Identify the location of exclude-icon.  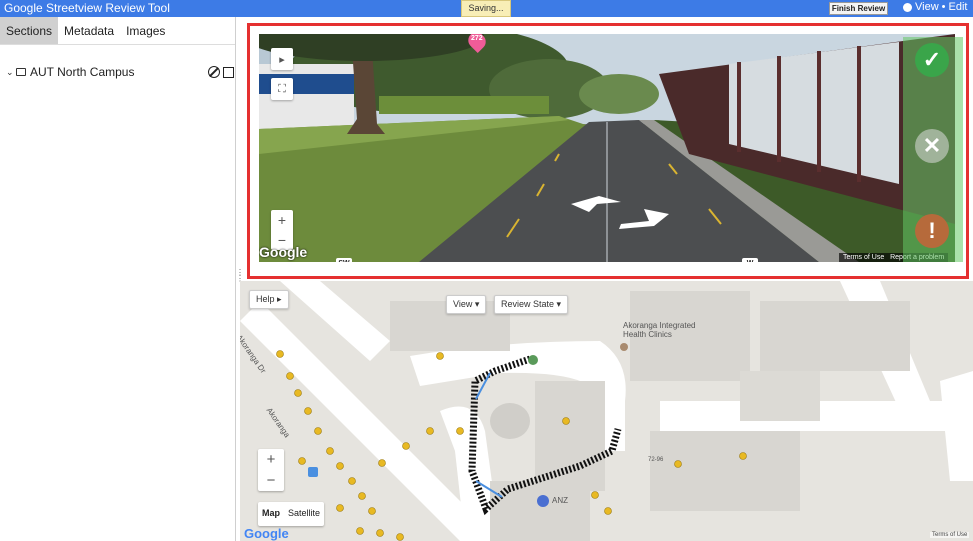
(214, 72).